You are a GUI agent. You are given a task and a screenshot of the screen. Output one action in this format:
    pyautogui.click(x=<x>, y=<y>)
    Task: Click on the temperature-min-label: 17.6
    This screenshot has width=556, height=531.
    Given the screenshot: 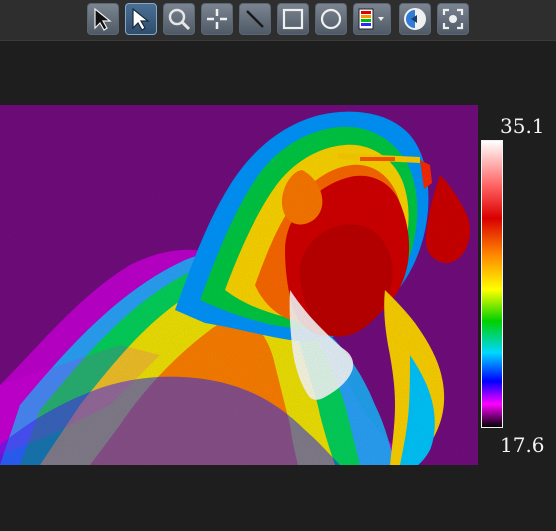 What is the action you would take?
    pyautogui.click(x=522, y=445)
    